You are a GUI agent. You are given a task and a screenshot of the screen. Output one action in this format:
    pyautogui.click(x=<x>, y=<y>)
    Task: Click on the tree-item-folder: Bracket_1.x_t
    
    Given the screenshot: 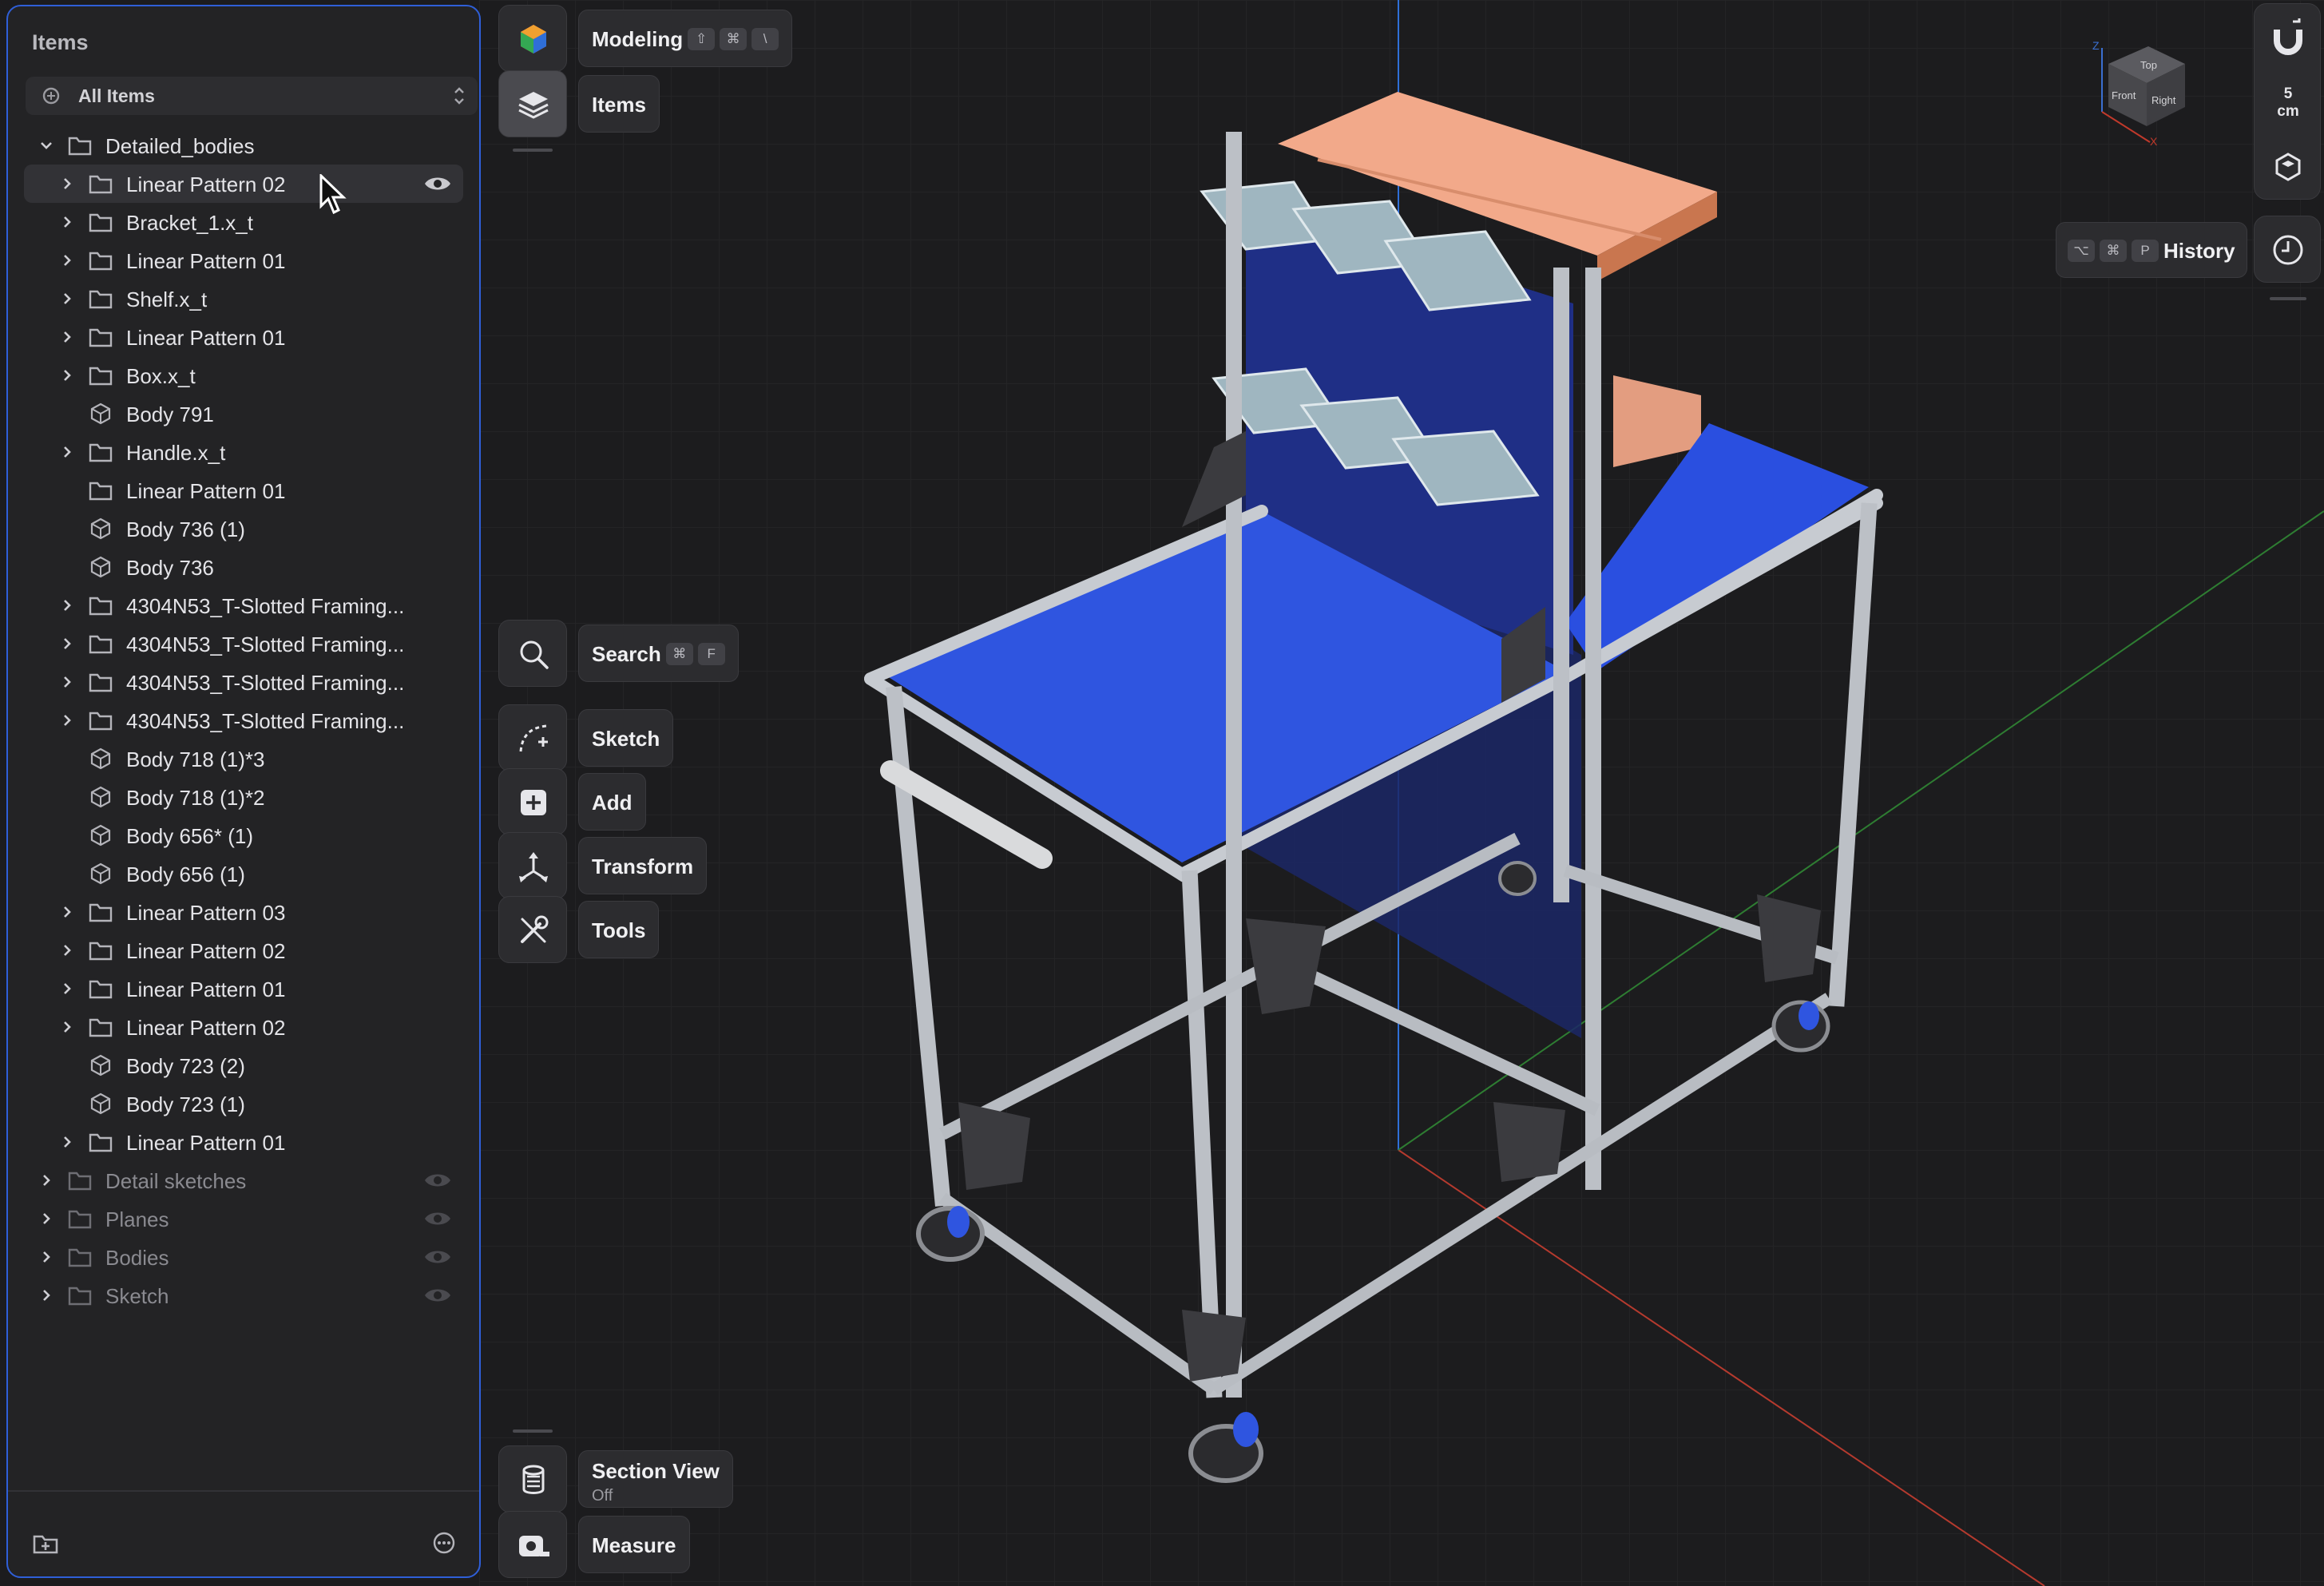 What is the action you would take?
    pyautogui.click(x=244, y=222)
    